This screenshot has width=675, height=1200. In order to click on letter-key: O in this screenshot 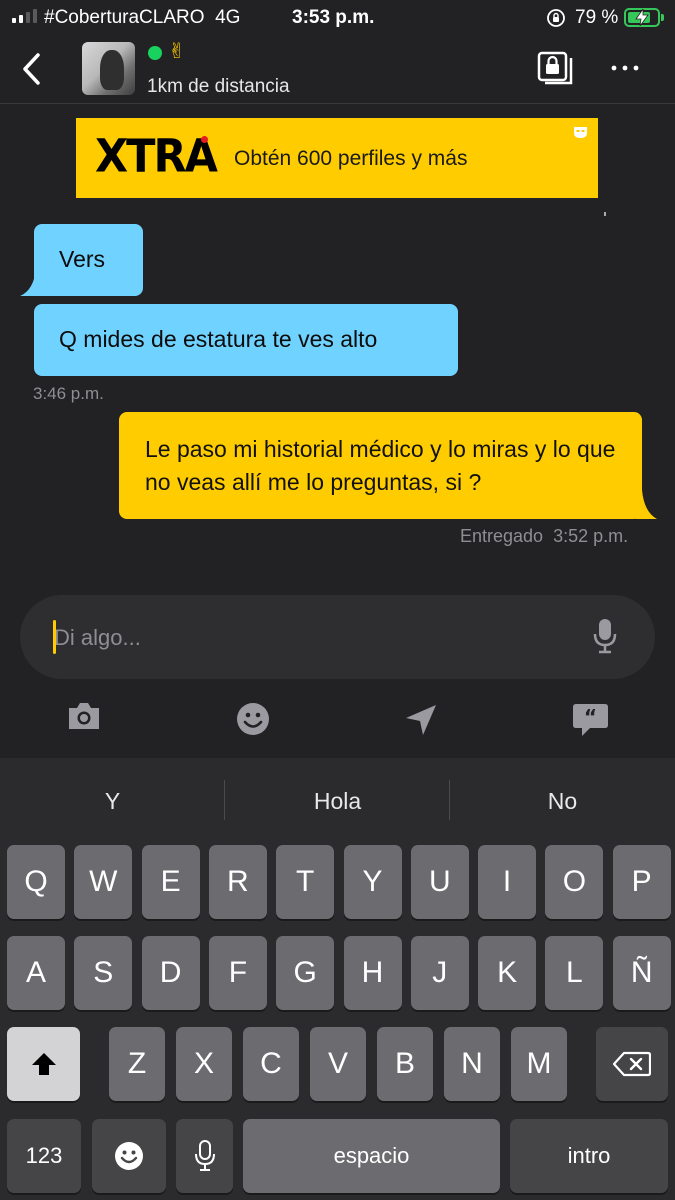, I will do `click(574, 882)`.